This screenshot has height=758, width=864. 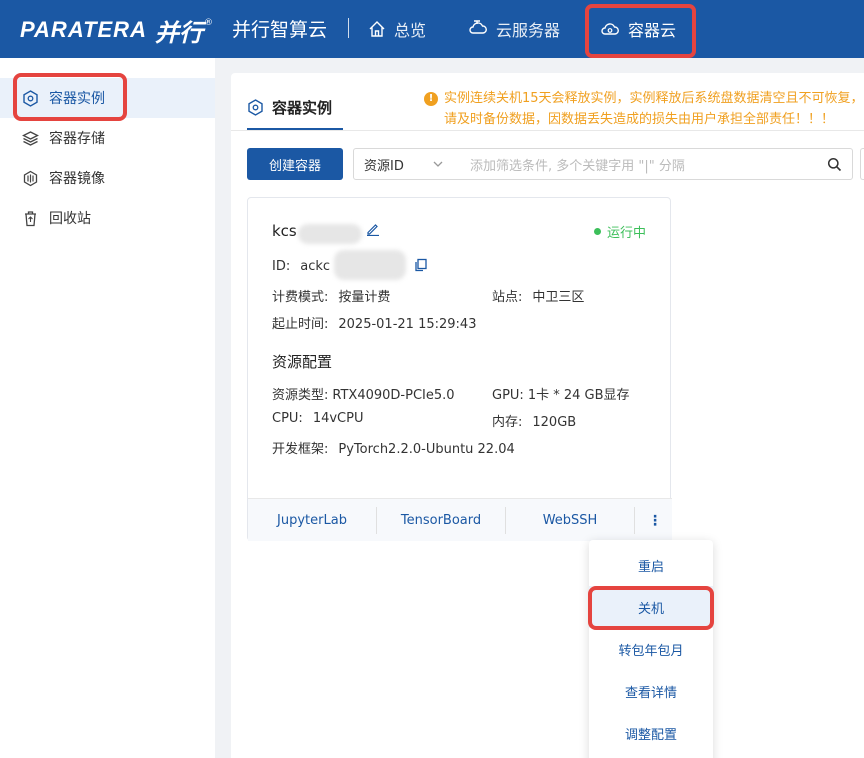 What do you see at coordinates (315, 266) in the screenshot?
I see `id-value: ackc` at bounding box center [315, 266].